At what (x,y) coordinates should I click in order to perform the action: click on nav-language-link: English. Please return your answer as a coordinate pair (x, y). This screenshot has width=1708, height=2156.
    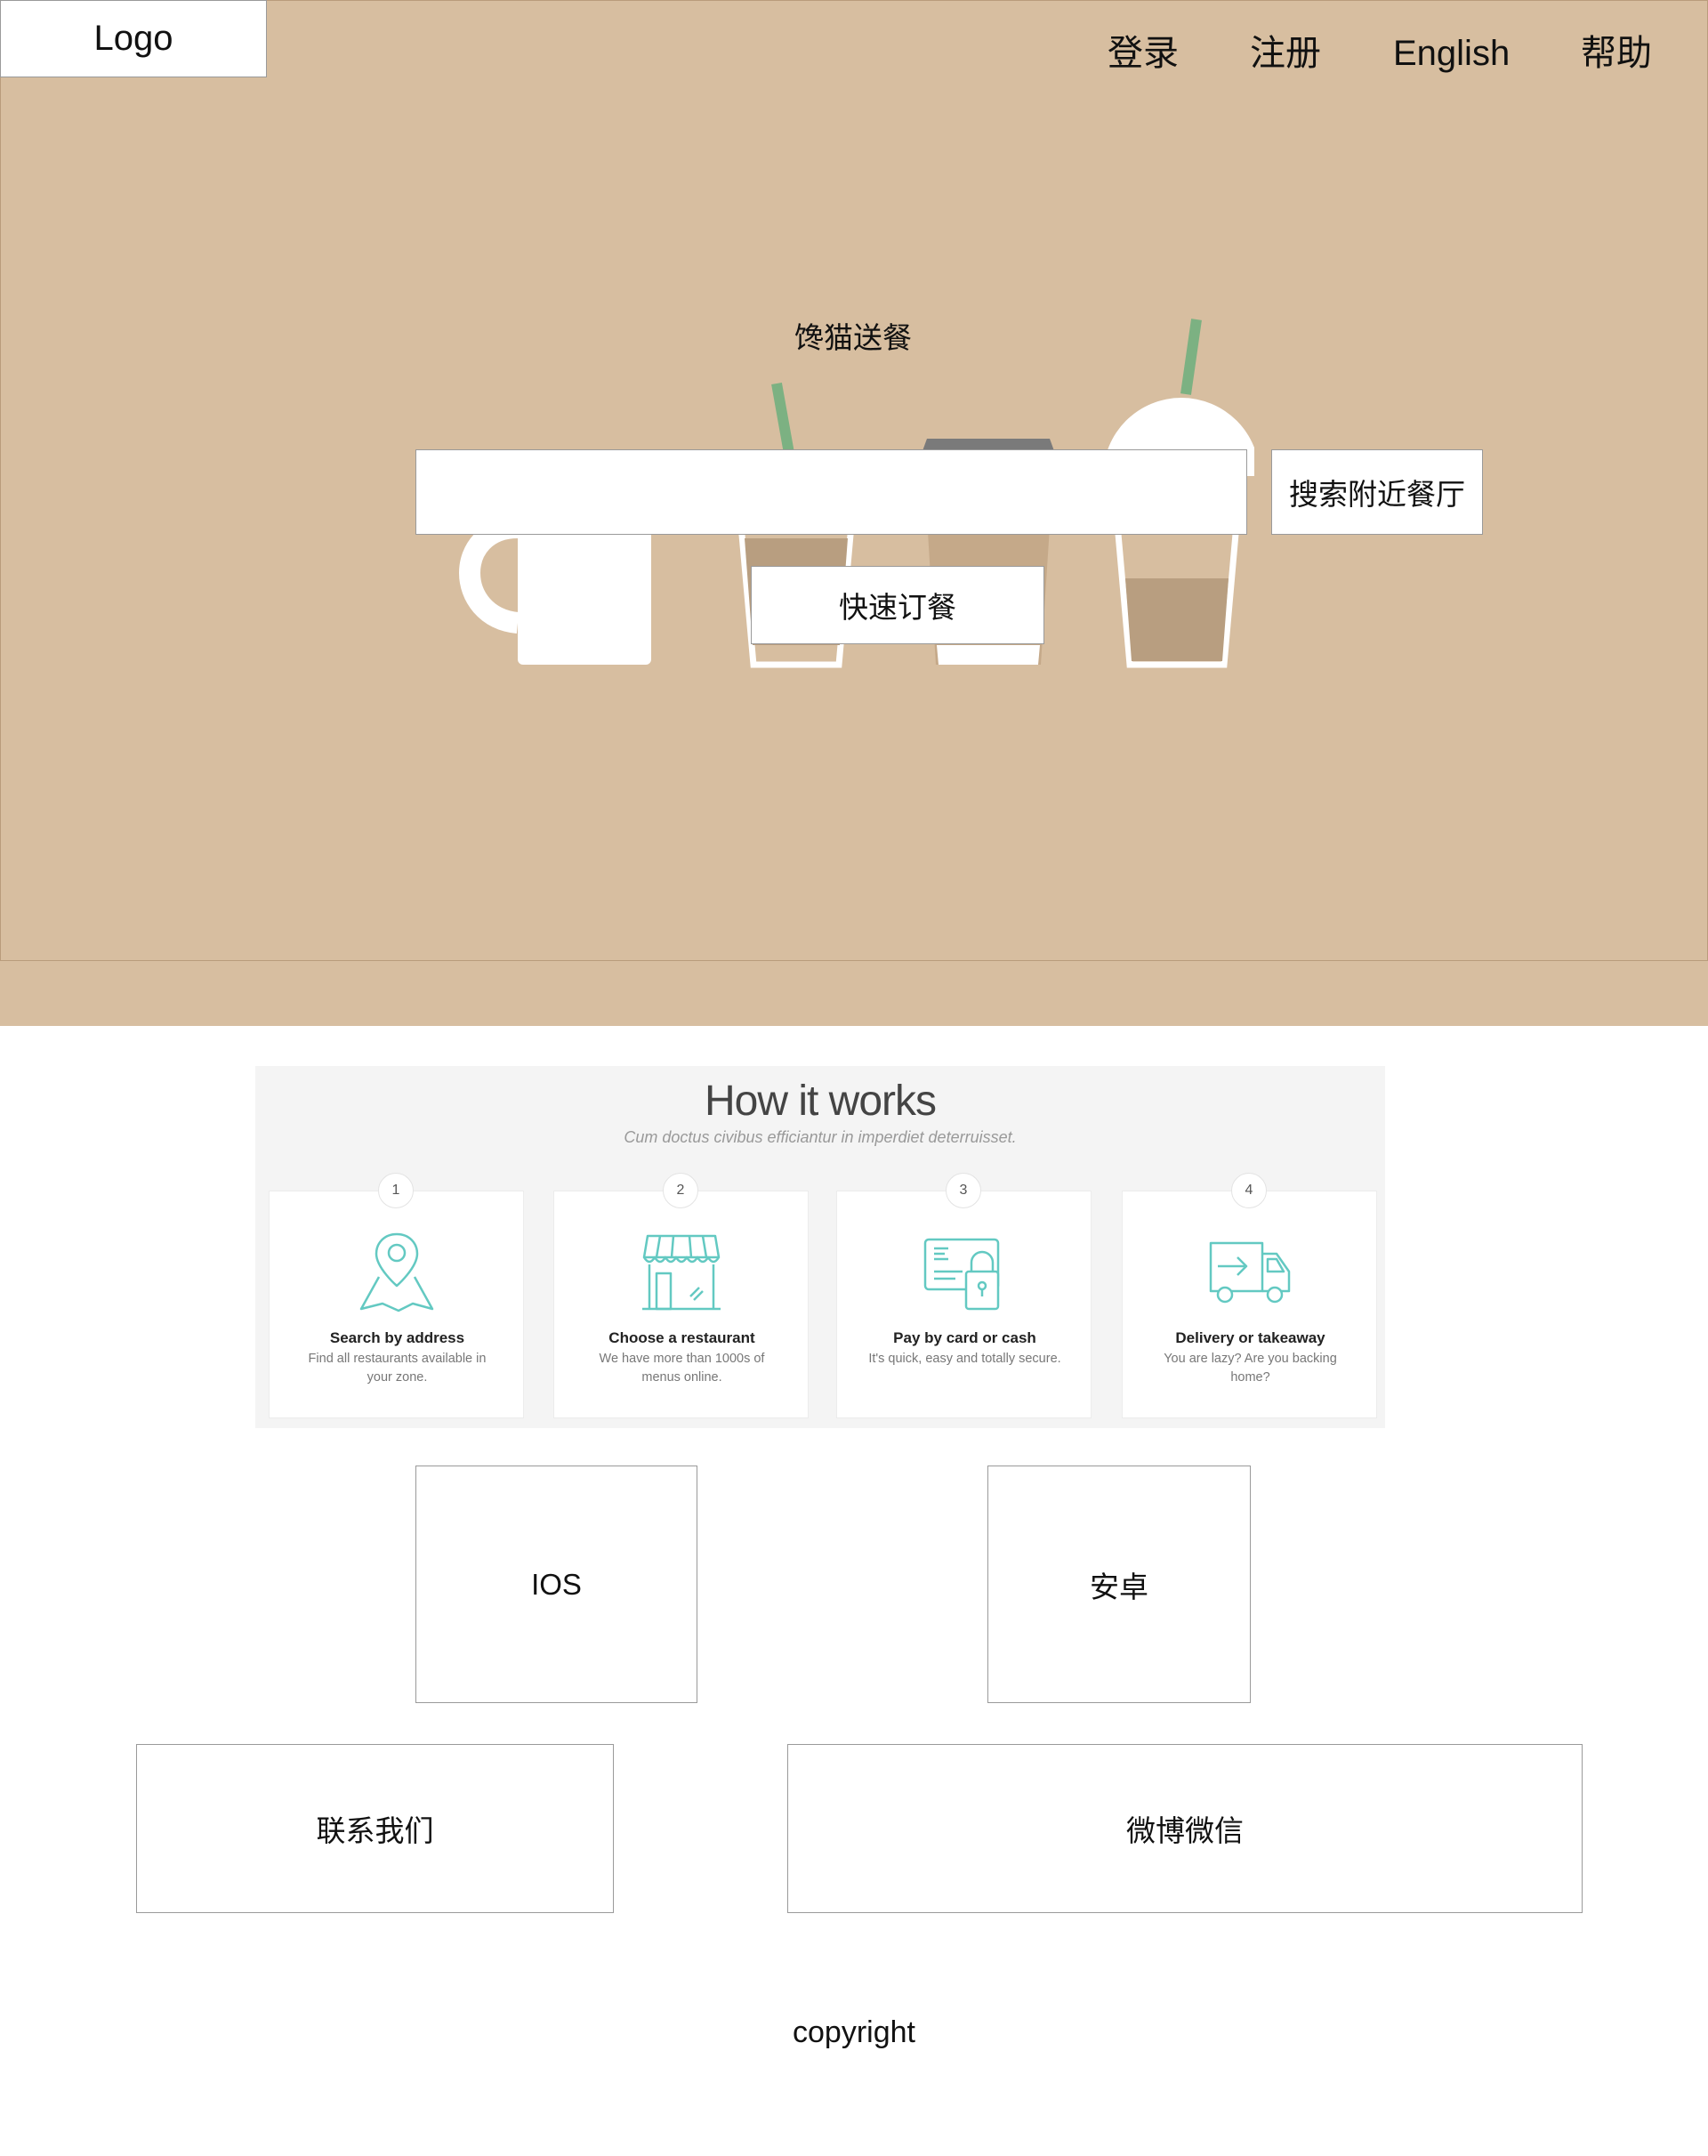
    Looking at the image, I should click on (1451, 54).